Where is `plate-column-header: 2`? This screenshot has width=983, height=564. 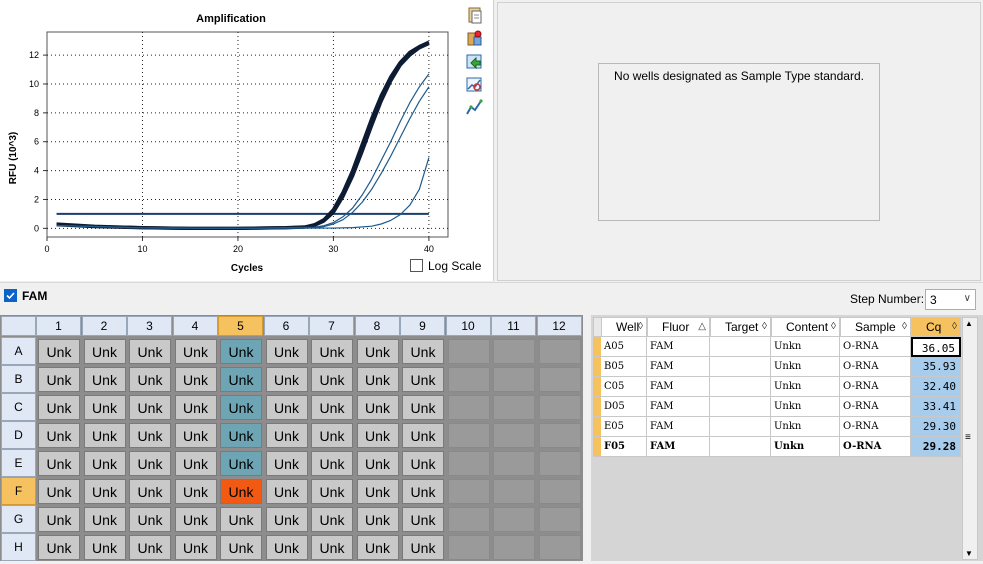
plate-column-header: 2 is located at coordinates (104, 326).